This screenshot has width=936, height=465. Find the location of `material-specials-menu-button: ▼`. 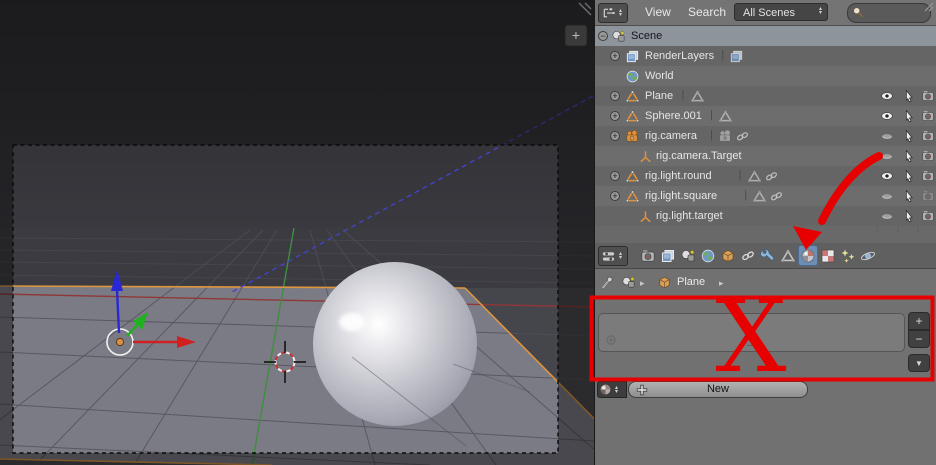

material-specials-menu-button: ▼ is located at coordinates (919, 363).